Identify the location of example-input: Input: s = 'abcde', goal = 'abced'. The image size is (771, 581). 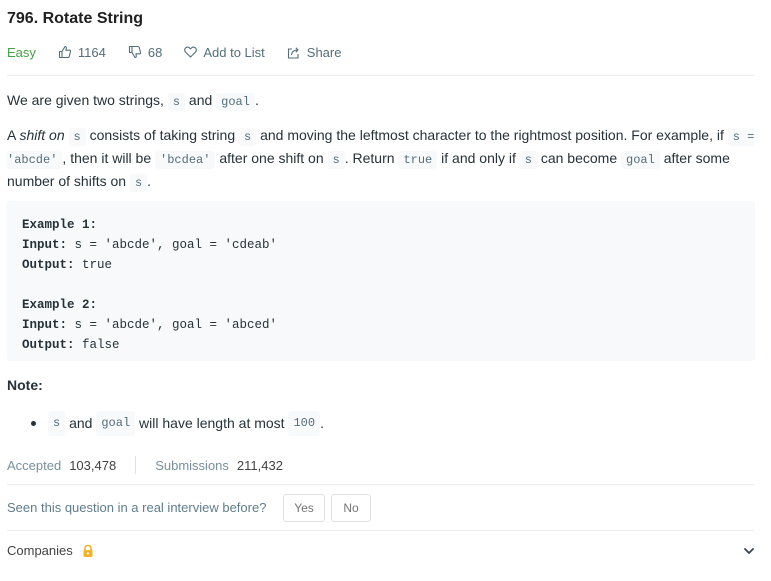
(150, 325).